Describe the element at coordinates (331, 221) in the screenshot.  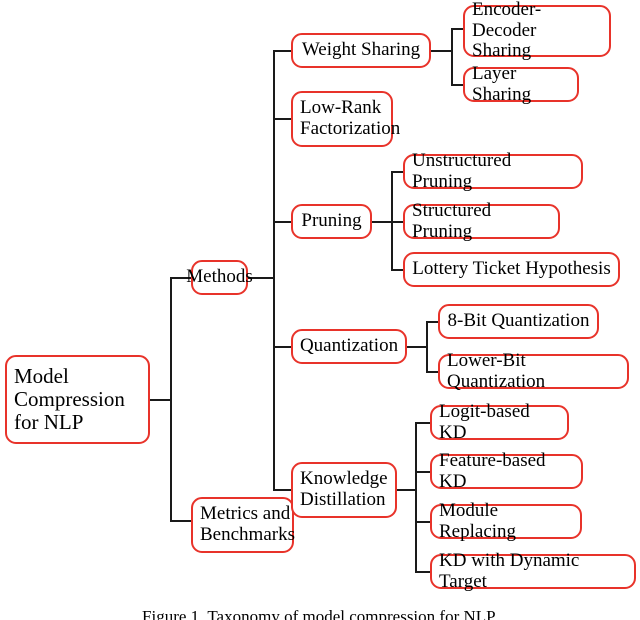
I see `node-pruning: Pruning` at that location.